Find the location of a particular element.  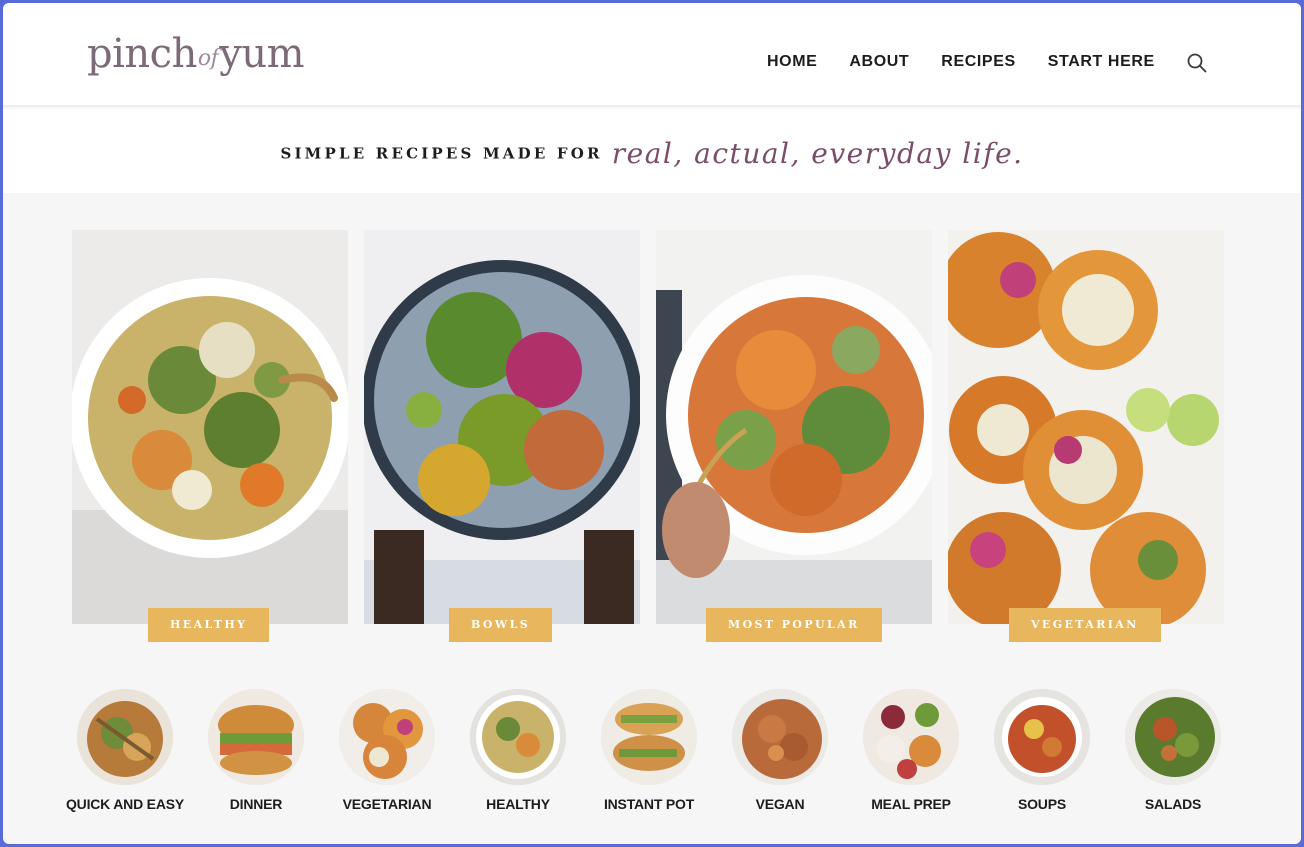

category-quick-and-easy: QUICK AND EASY is located at coordinates (125, 751).